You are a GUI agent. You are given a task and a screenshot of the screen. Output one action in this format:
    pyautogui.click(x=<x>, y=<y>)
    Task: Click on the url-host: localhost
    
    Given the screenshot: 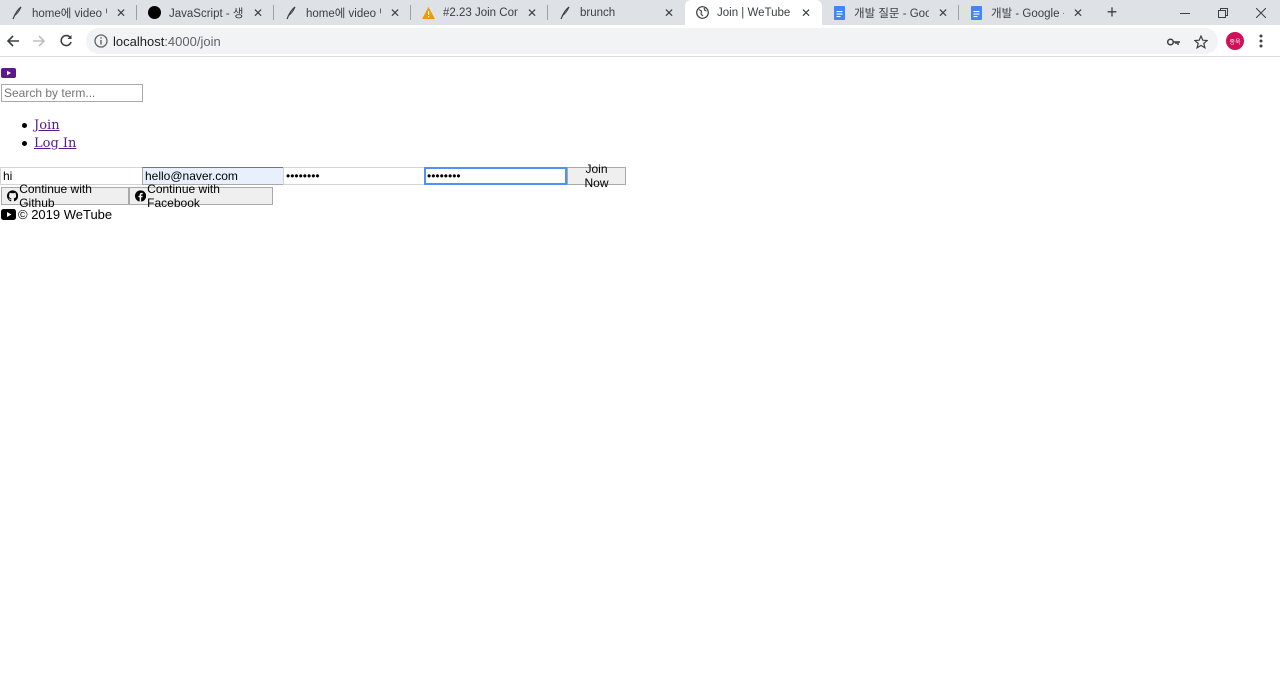 What is the action you would take?
    pyautogui.click(x=139, y=41)
    